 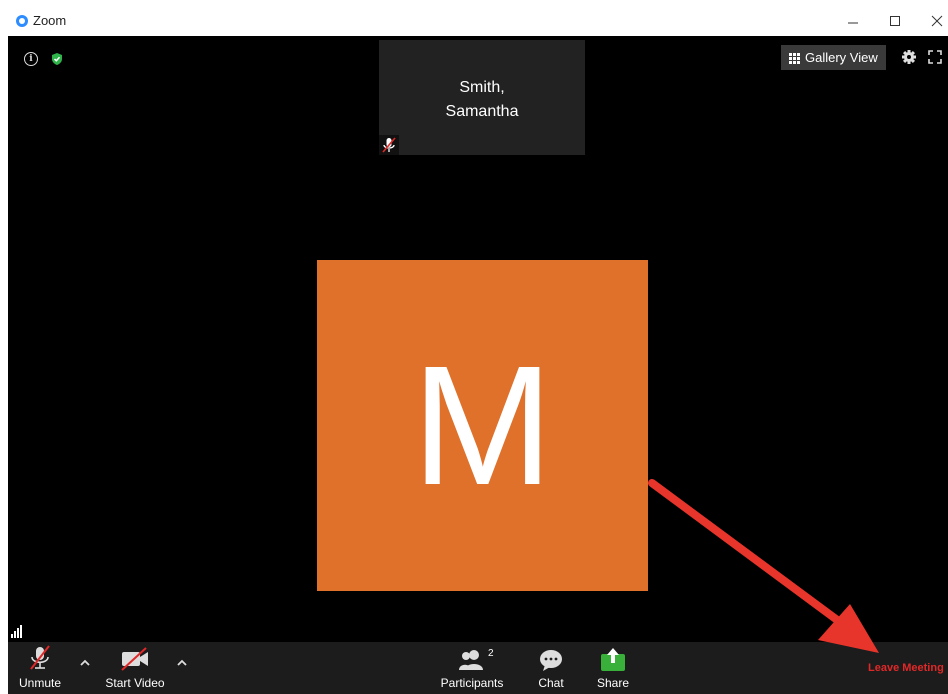 I want to click on unmute-label: Unmute, so click(x=40, y=683).